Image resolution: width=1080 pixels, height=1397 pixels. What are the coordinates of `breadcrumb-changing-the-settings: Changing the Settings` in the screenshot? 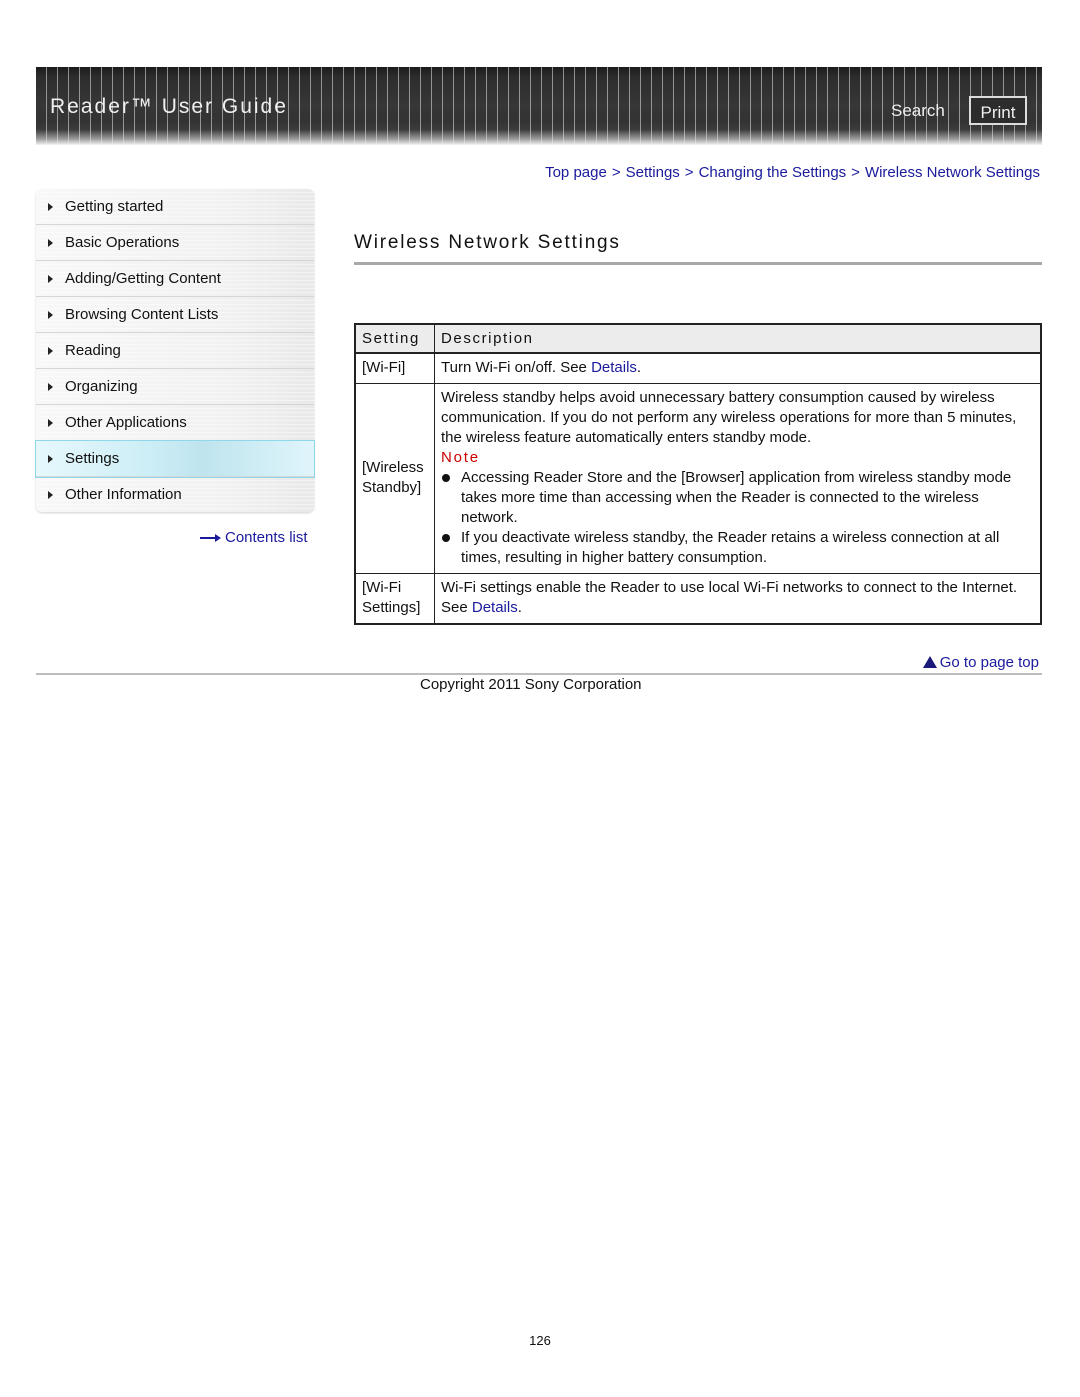 It's located at (773, 172).